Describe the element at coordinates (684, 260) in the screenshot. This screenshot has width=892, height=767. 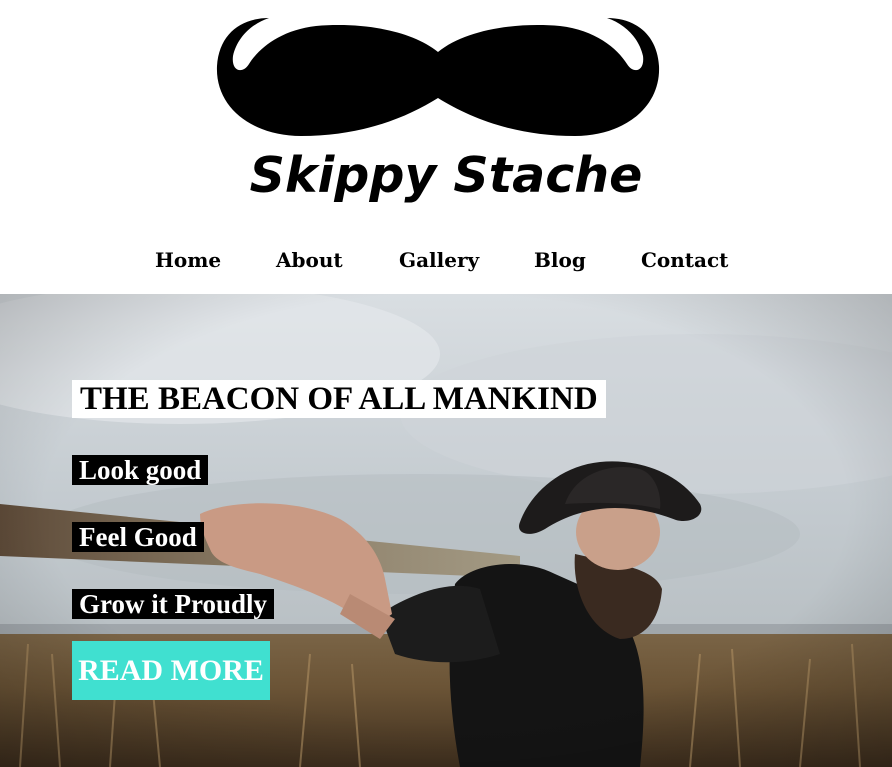
I see `nav-contact-link: Contact` at that location.